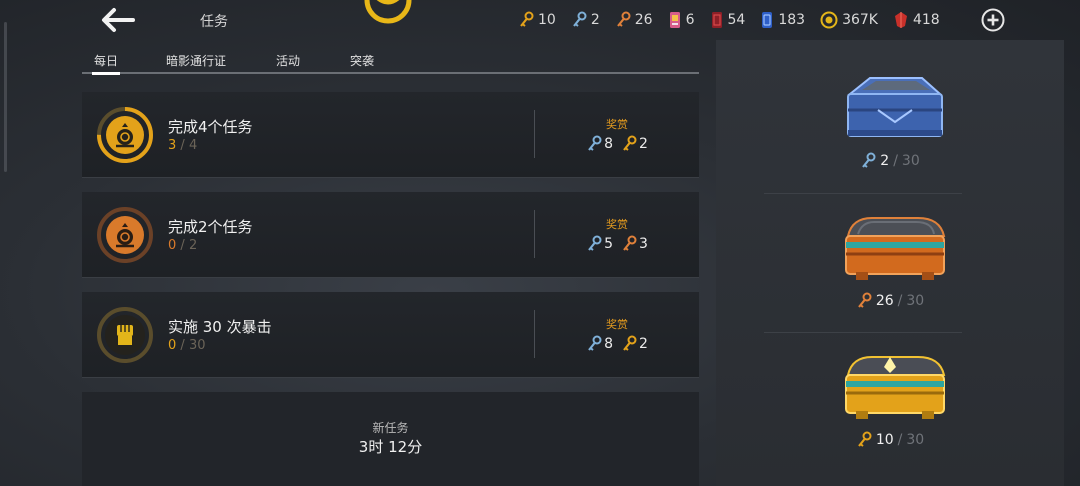 The height and width of the screenshot is (486, 1080). I want to click on resource-pink-ticket: 6, so click(681, 20).